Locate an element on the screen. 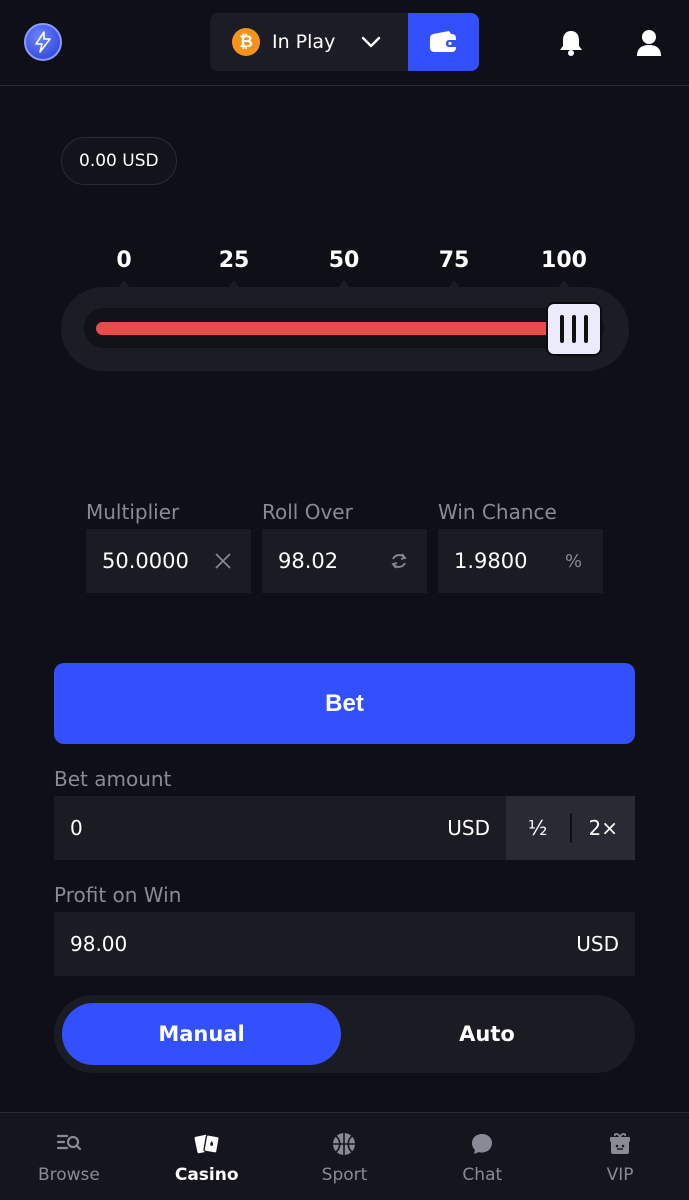 This screenshot has width=689, height=1200. bell-icon is located at coordinates (571, 43).